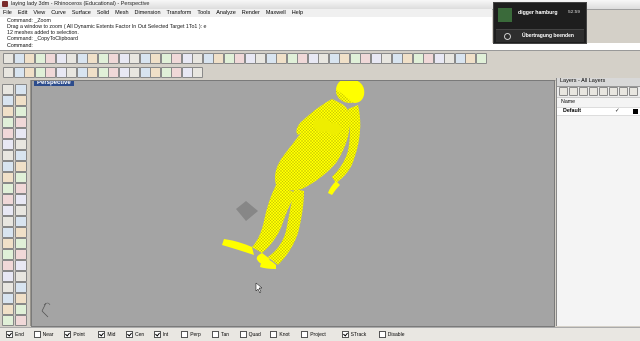 The image size is (640, 341). I want to click on osnap-tan: Tan, so click(220, 334).